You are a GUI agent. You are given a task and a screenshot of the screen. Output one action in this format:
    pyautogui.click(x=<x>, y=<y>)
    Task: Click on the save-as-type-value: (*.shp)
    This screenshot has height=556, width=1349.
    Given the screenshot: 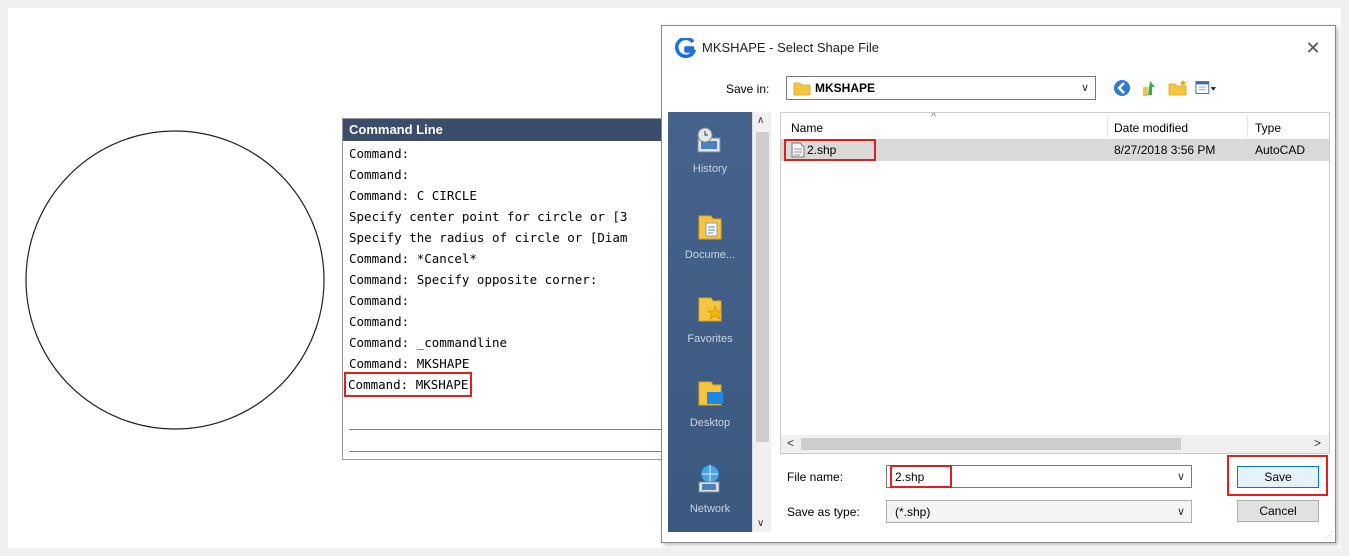 What is the action you would take?
    pyautogui.click(x=913, y=512)
    